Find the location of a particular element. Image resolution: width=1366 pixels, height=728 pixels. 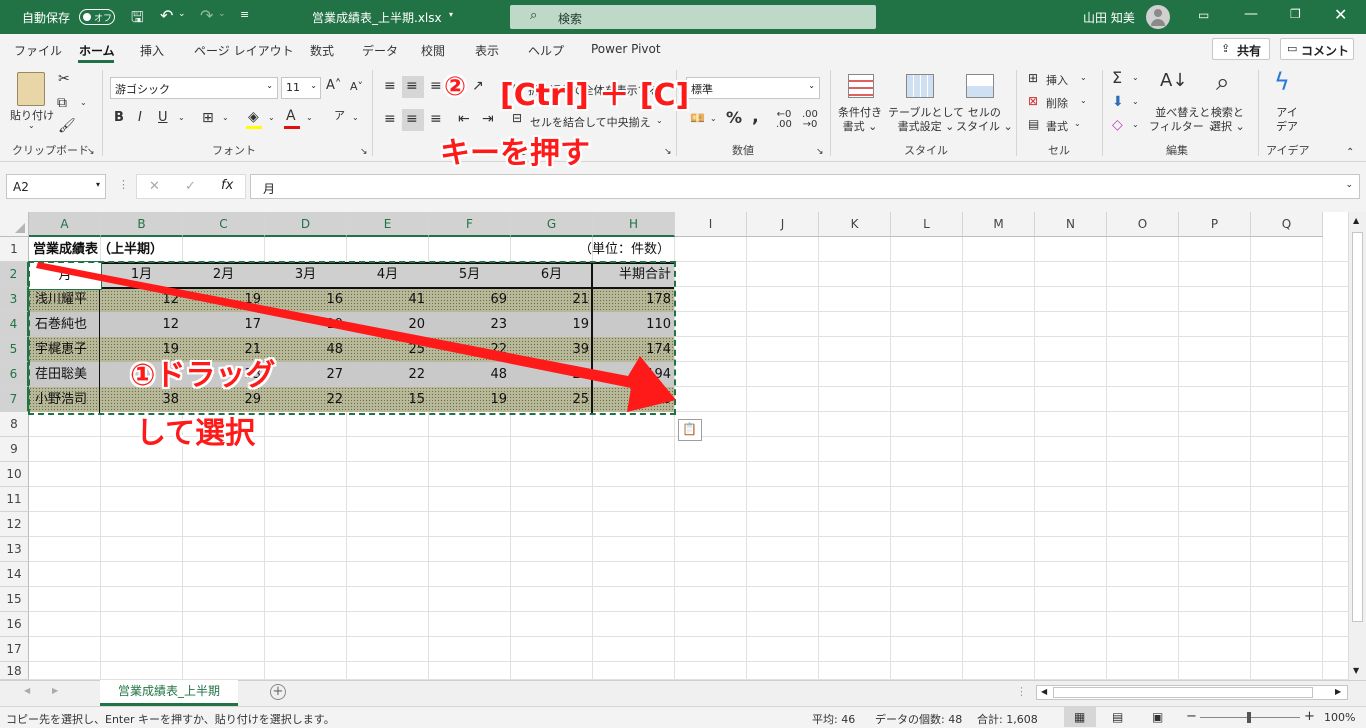

next-sheet-icon: ▶ is located at coordinates (55, 690).